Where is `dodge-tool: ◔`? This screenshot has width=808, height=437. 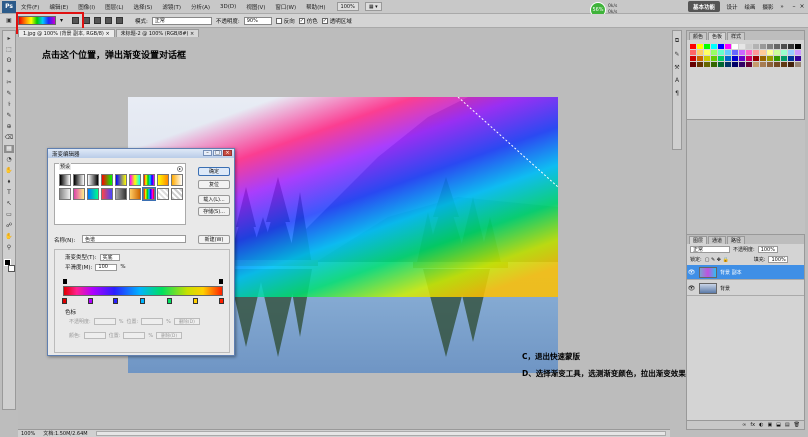
dodge-tool: ◔ is located at coordinates (9, 160).